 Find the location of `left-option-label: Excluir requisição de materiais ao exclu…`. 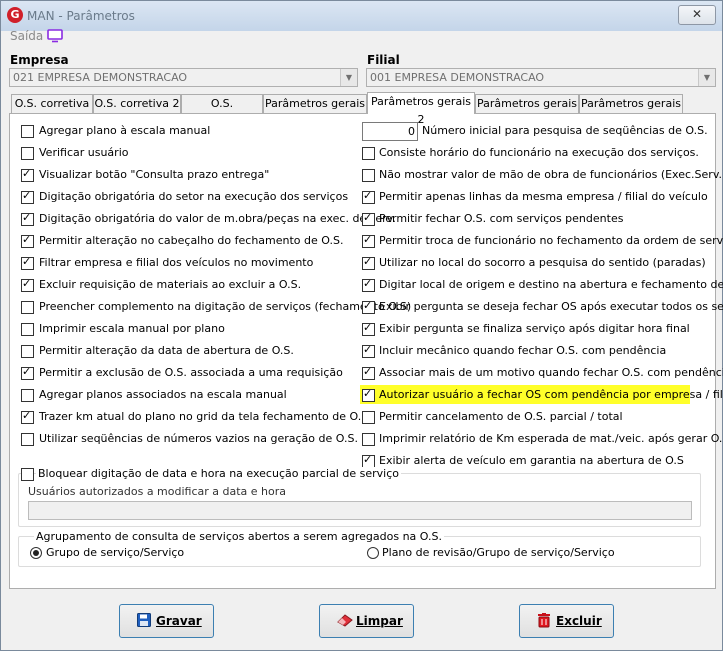

left-option-label: Excluir requisição de materiais ao exclu… is located at coordinates (170, 284).